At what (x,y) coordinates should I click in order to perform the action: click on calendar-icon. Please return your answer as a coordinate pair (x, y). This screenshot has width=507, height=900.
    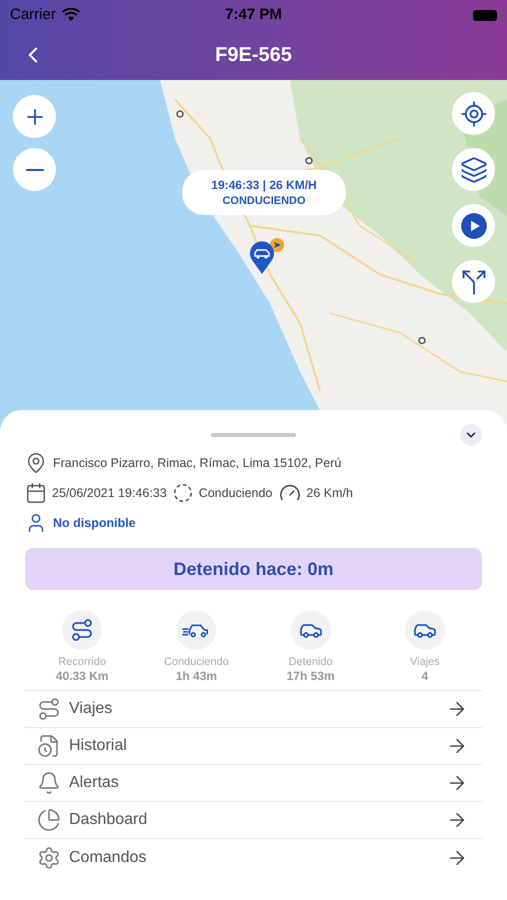
    Looking at the image, I should click on (36, 493).